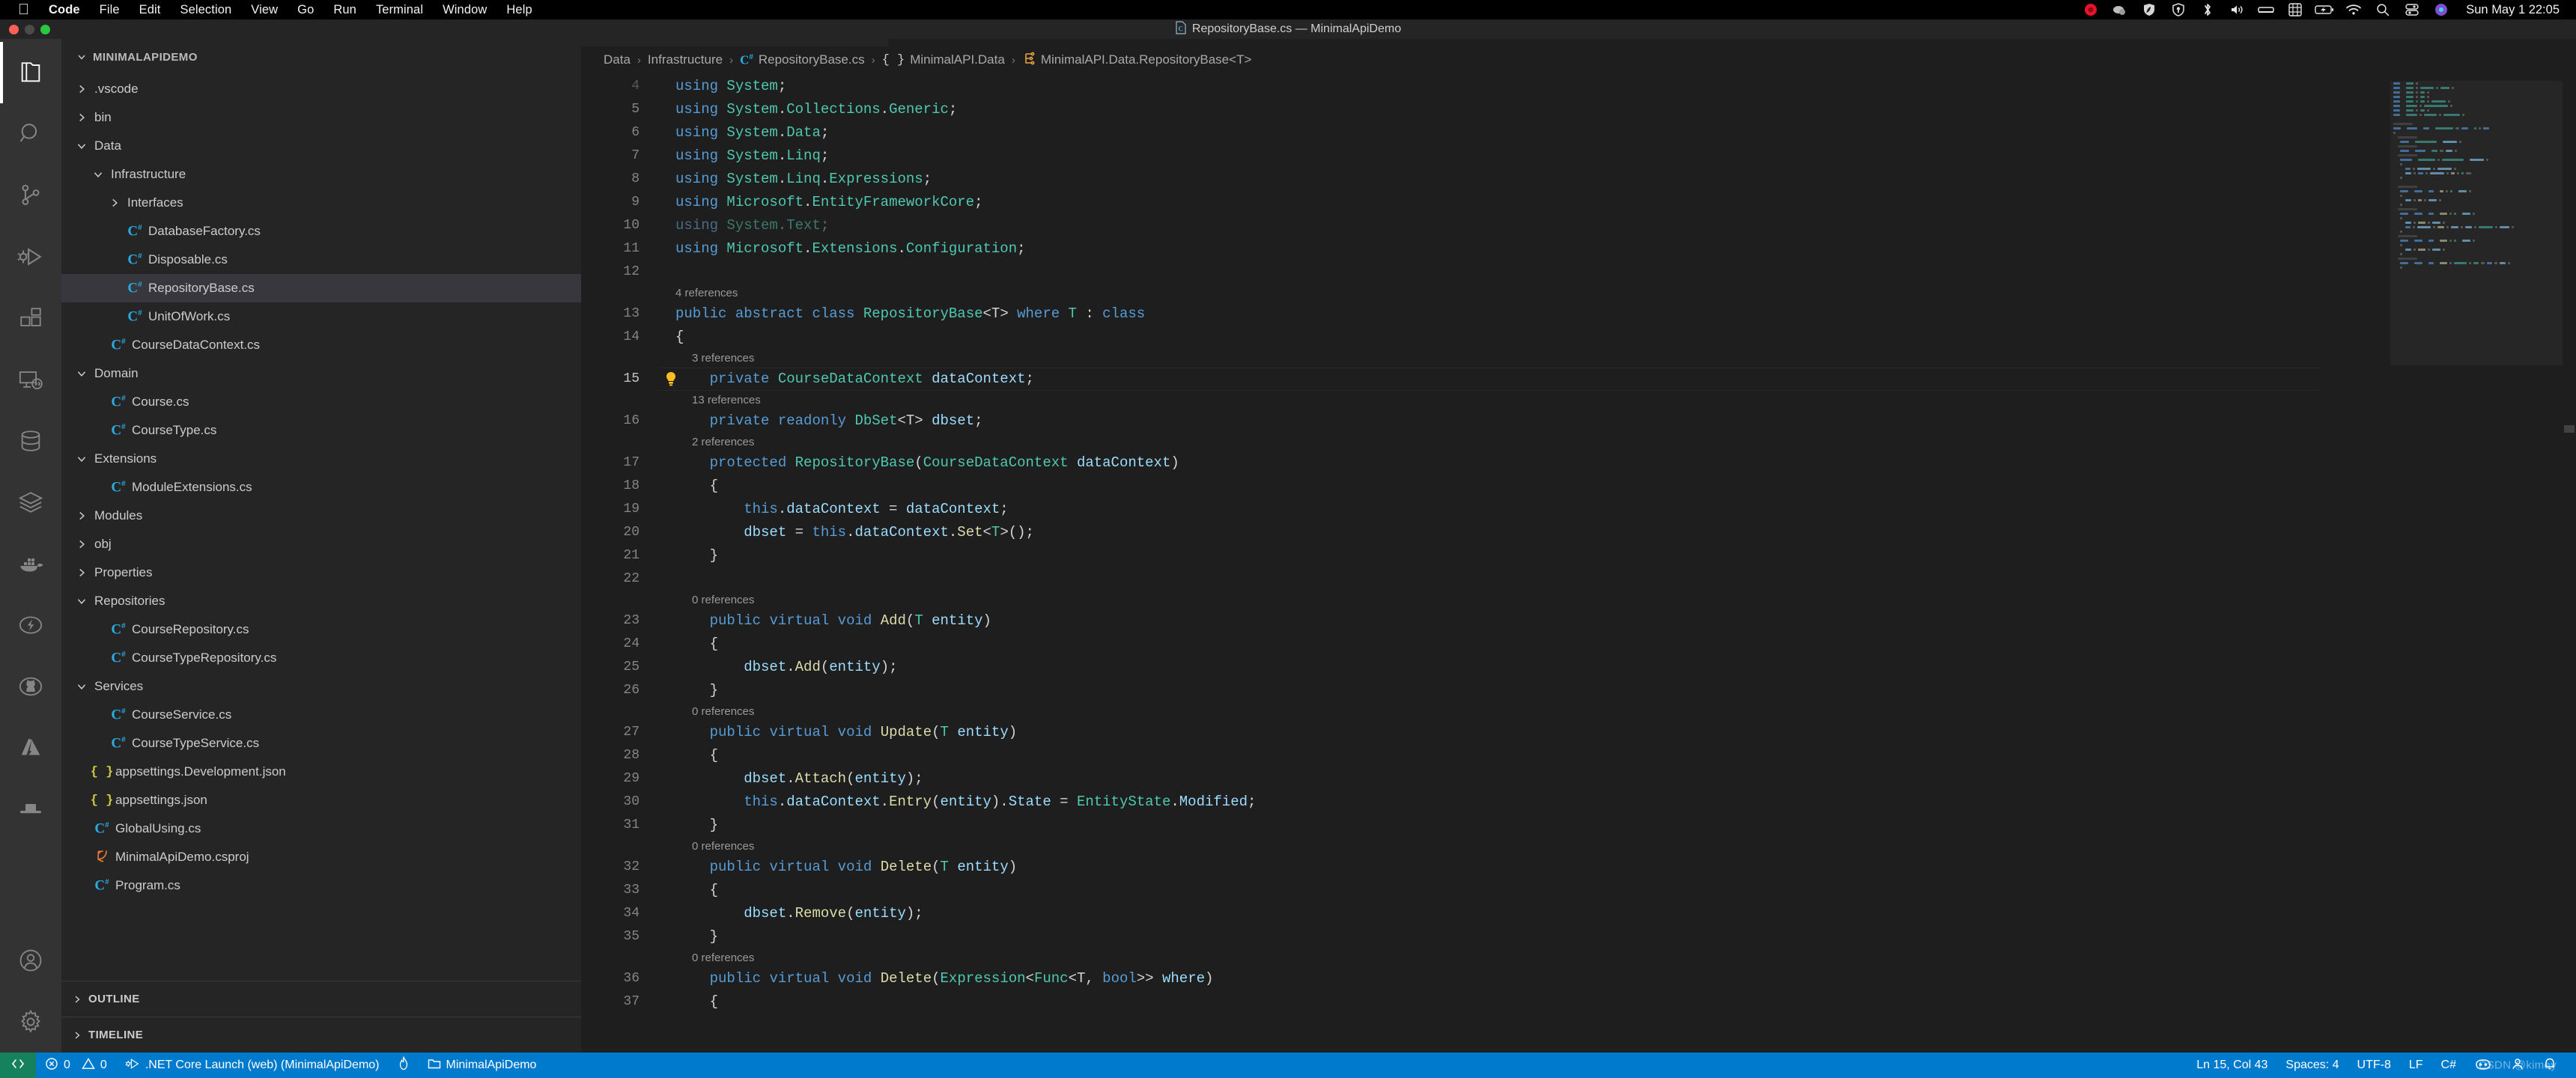 The width and height of the screenshot is (2576, 1078). Describe the element at coordinates (321, 487) in the screenshot. I see `tree-file-row: C# ModuleExtensions.cs` at that location.